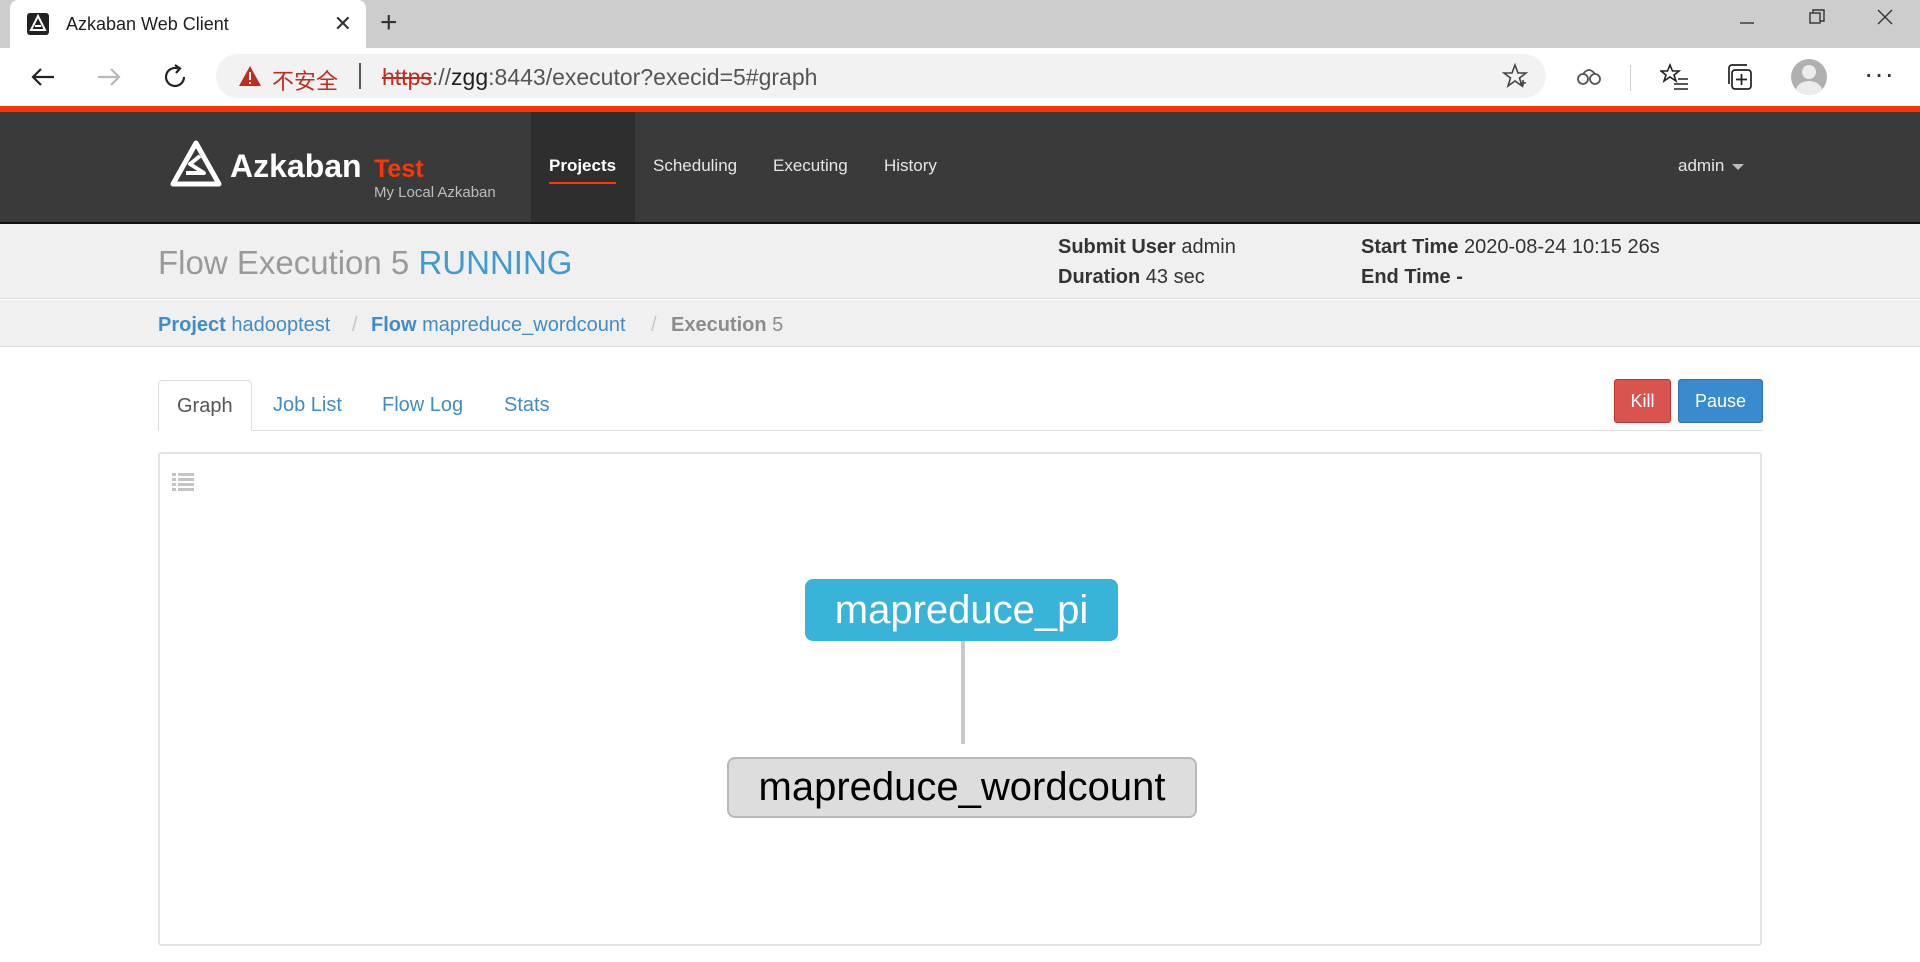  What do you see at coordinates (1099, 277) in the screenshot?
I see `duration-label: Duration` at bounding box center [1099, 277].